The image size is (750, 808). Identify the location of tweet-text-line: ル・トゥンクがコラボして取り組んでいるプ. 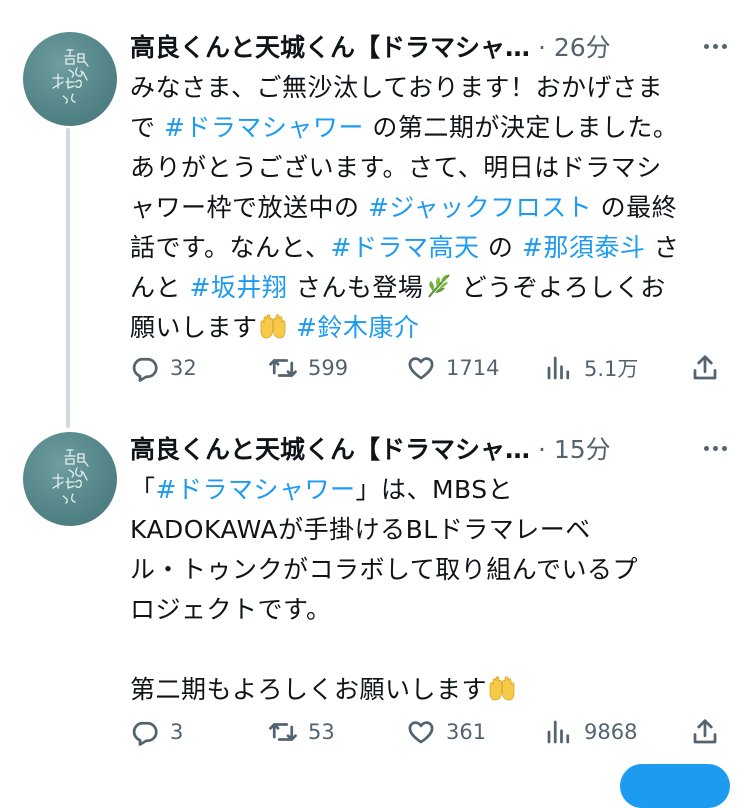
(430, 570).